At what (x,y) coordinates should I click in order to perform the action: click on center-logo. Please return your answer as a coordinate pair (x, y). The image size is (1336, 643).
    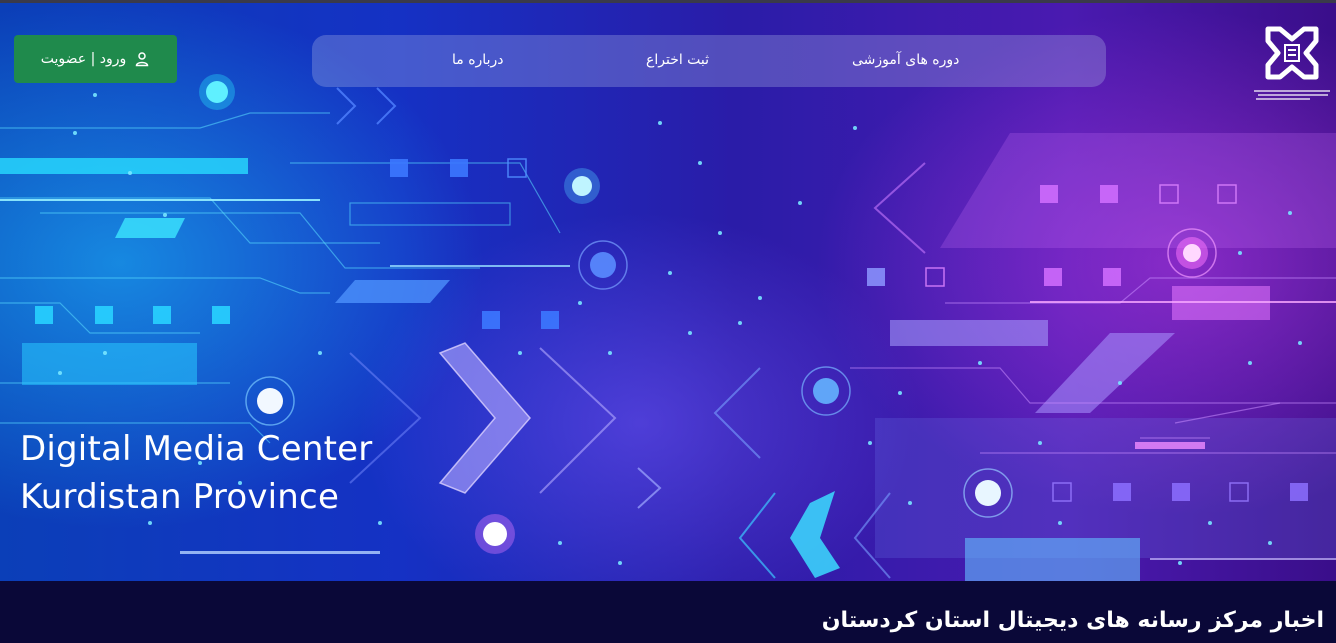
    Looking at the image, I should click on (1292, 65).